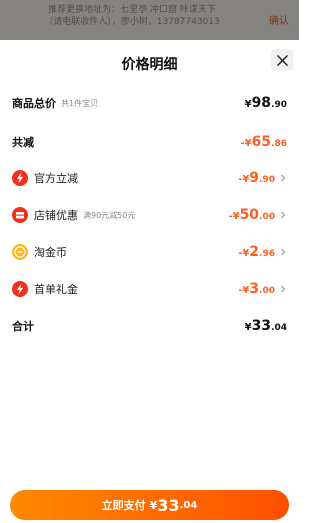 This screenshot has width=320, height=523. I want to click on row-shop-discount: 店铺优惠 满90元减50元 -¥ 50 .00, so click(149, 215).